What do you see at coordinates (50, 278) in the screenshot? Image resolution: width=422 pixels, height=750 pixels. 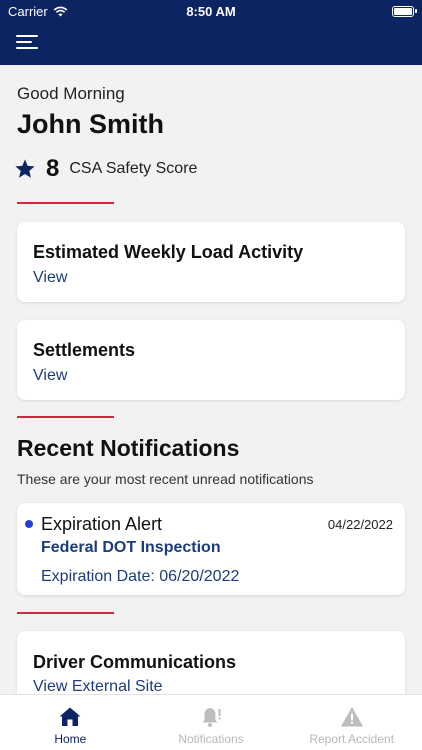 I see `weekly-load-view-link: View` at bounding box center [50, 278].